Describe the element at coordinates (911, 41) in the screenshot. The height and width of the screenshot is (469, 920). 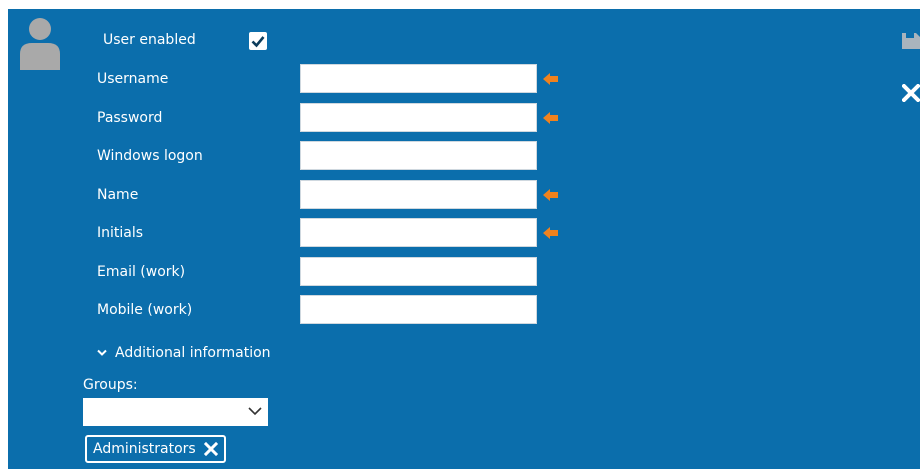
I see `save-icon` at that location.